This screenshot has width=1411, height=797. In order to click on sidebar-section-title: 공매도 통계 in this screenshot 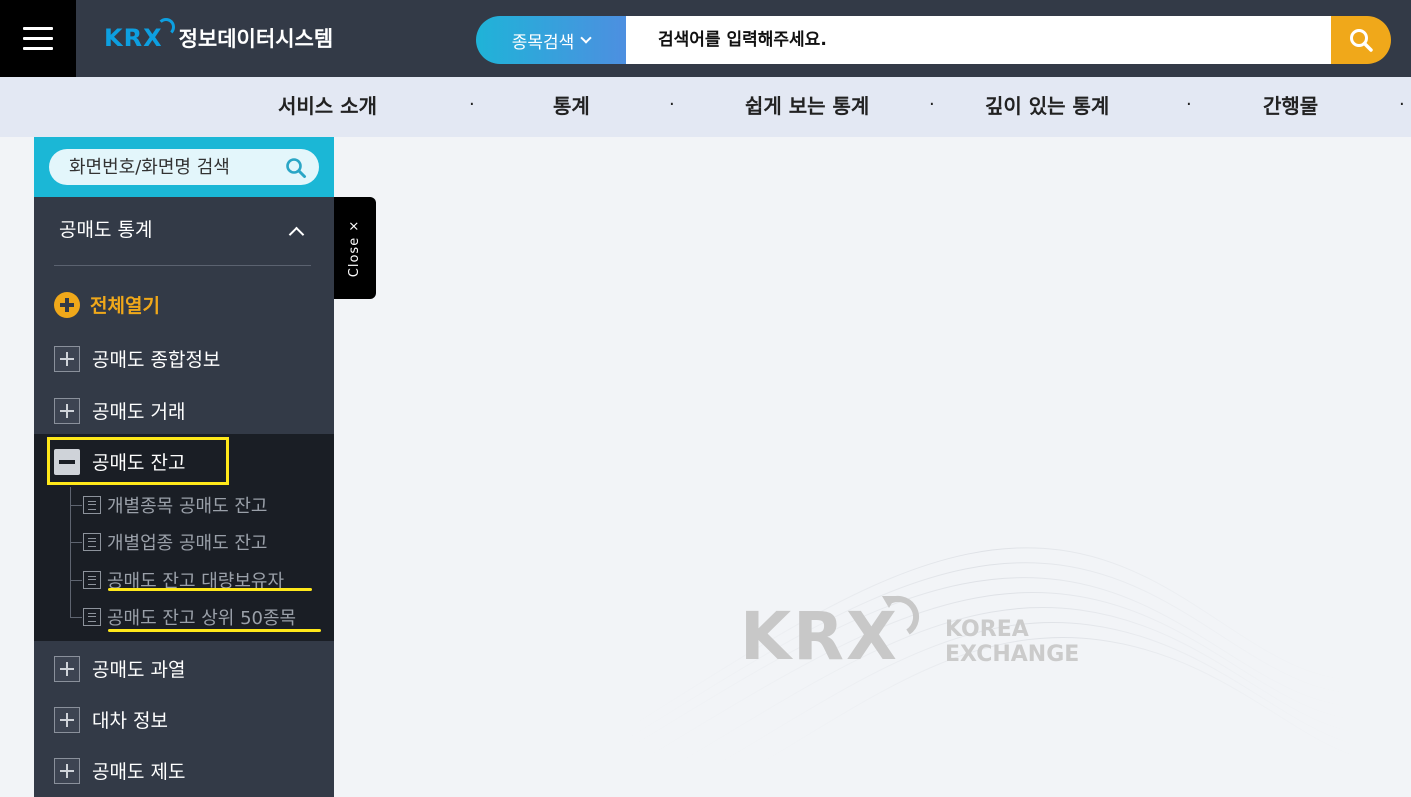, I will do `click(105, 228)`.